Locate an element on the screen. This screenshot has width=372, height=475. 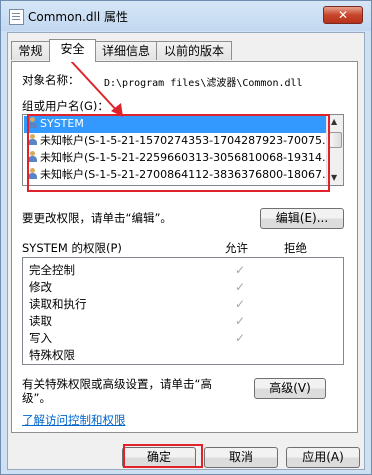
annotation-ok-box is located at coordinates (163, 456).